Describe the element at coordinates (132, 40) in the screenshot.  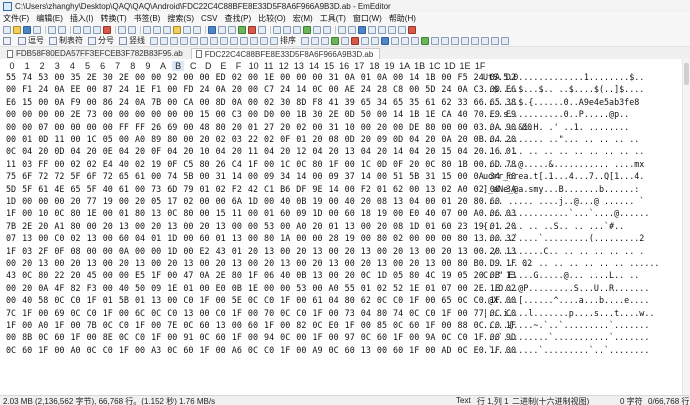
I see `csv-pipe-button: 竖线` at that location.